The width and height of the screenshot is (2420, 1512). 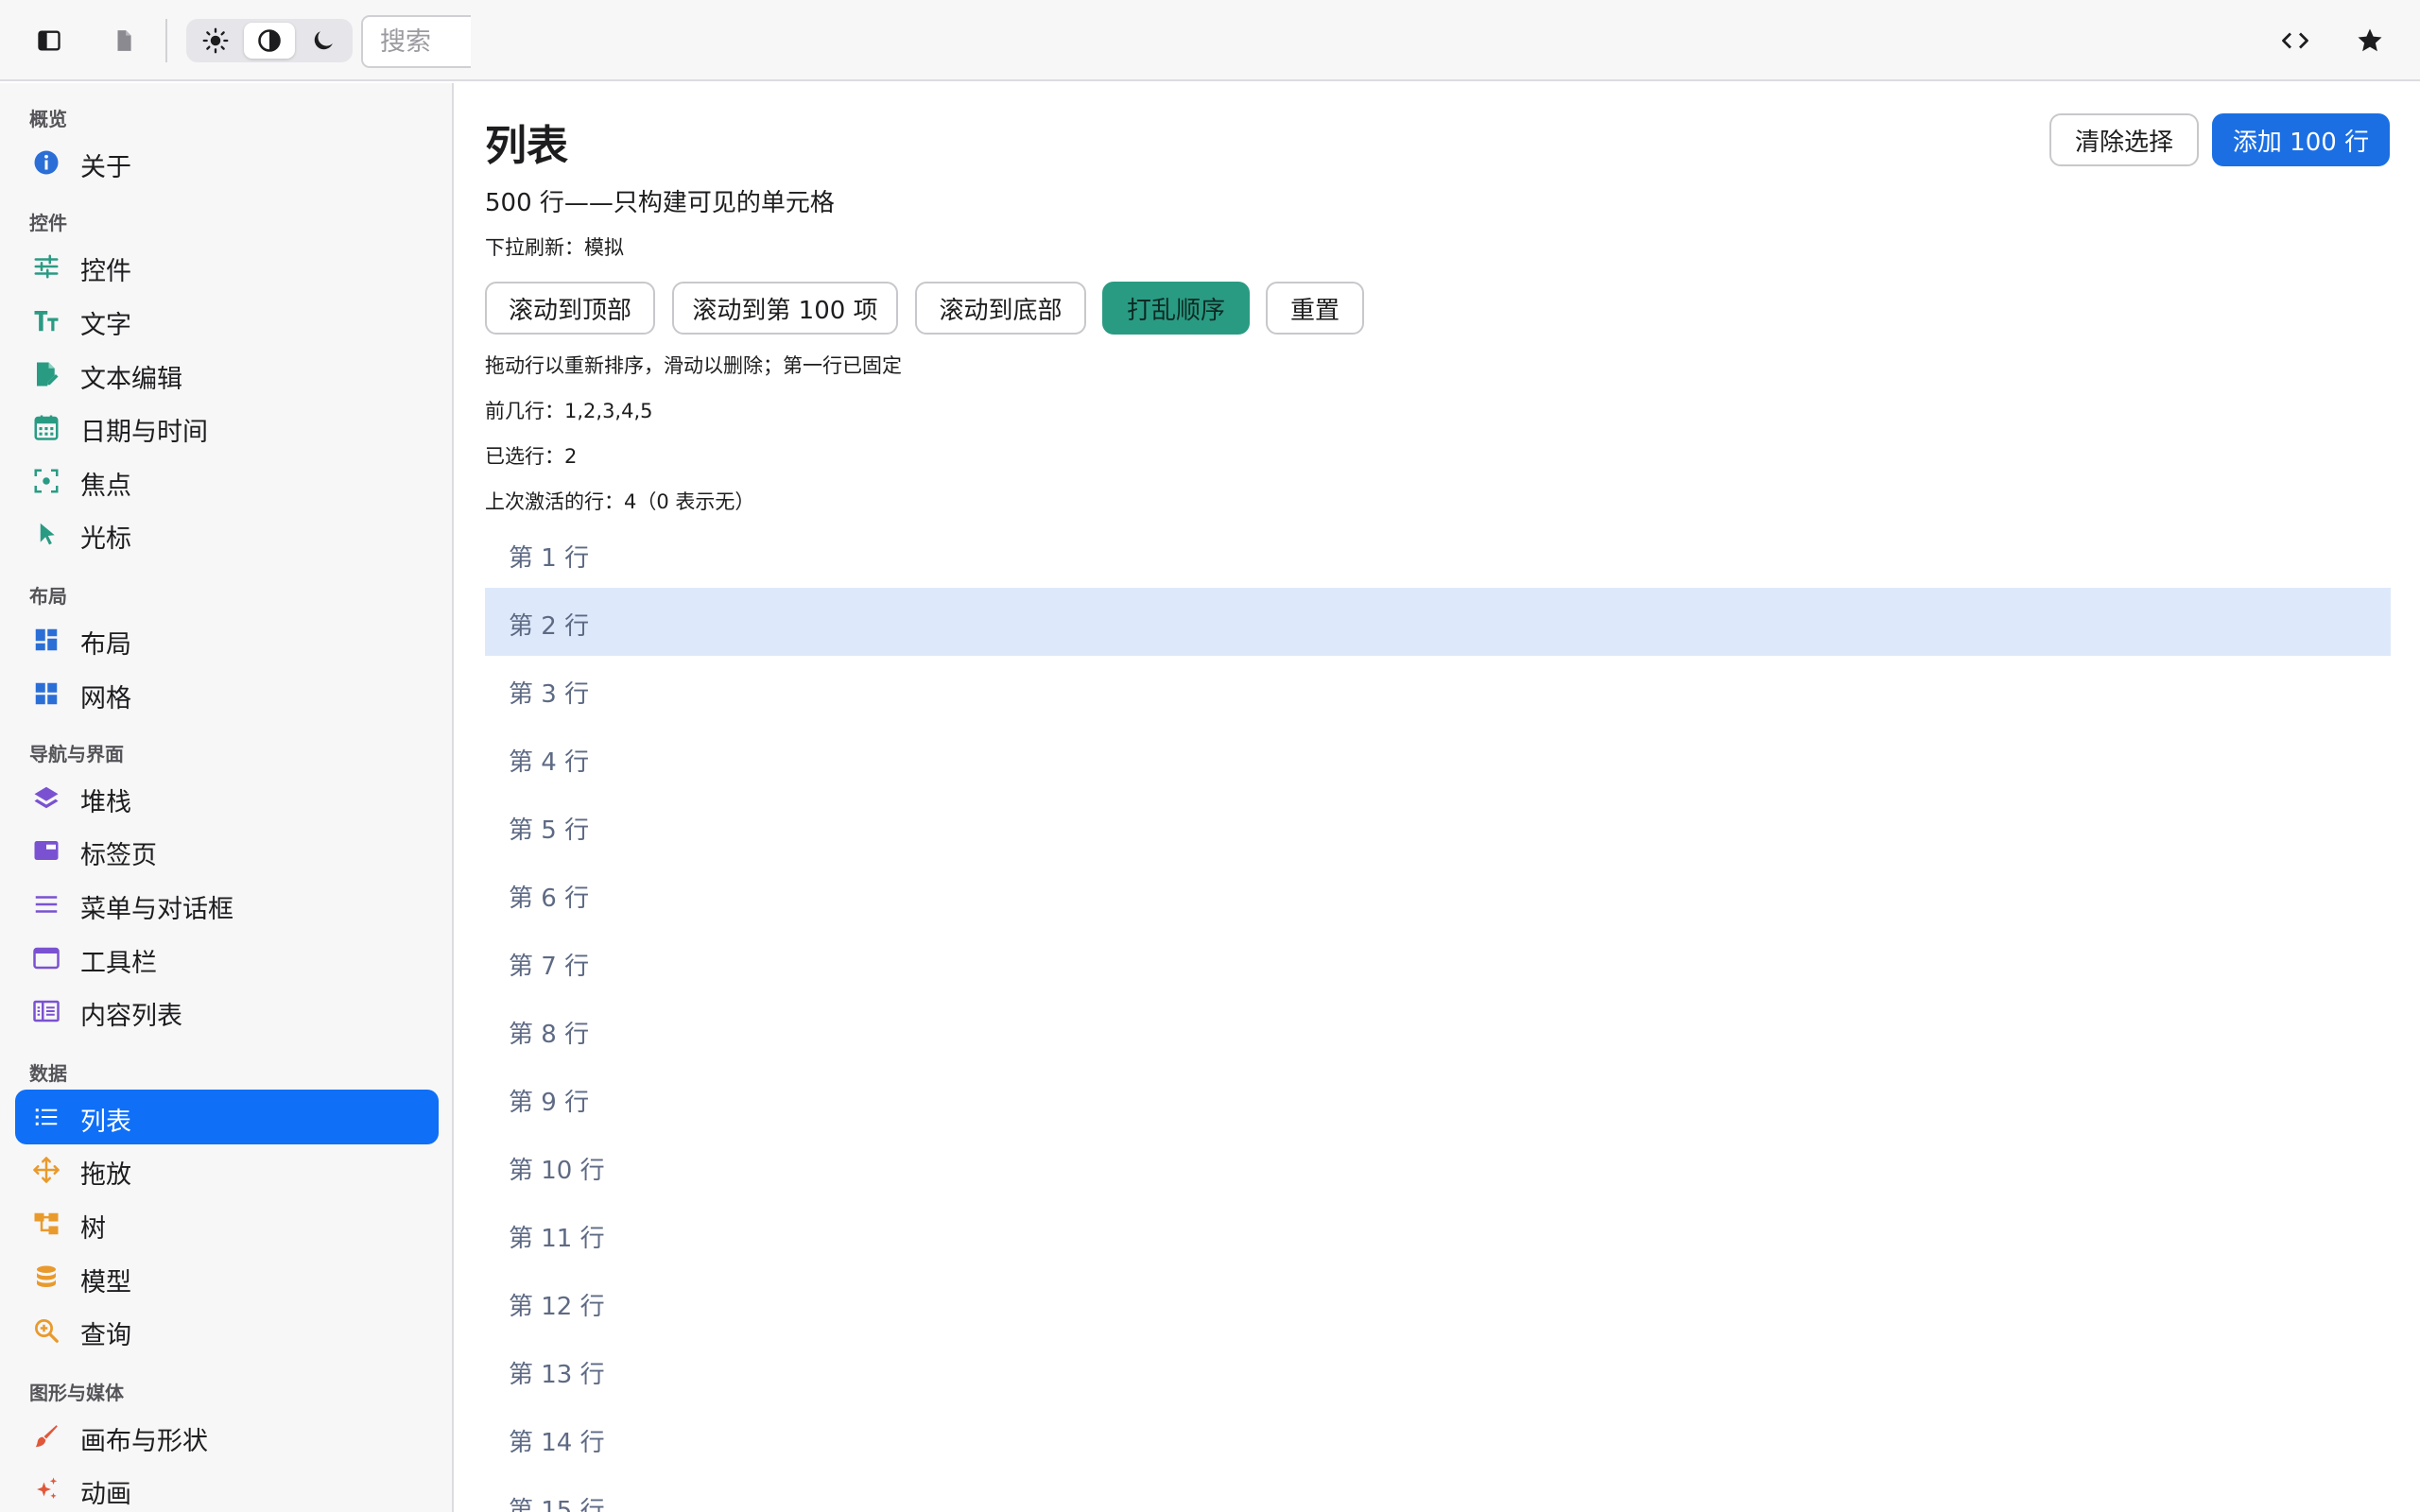 I want to click on section-label-overview: 概览, so click(x=48, y=119).